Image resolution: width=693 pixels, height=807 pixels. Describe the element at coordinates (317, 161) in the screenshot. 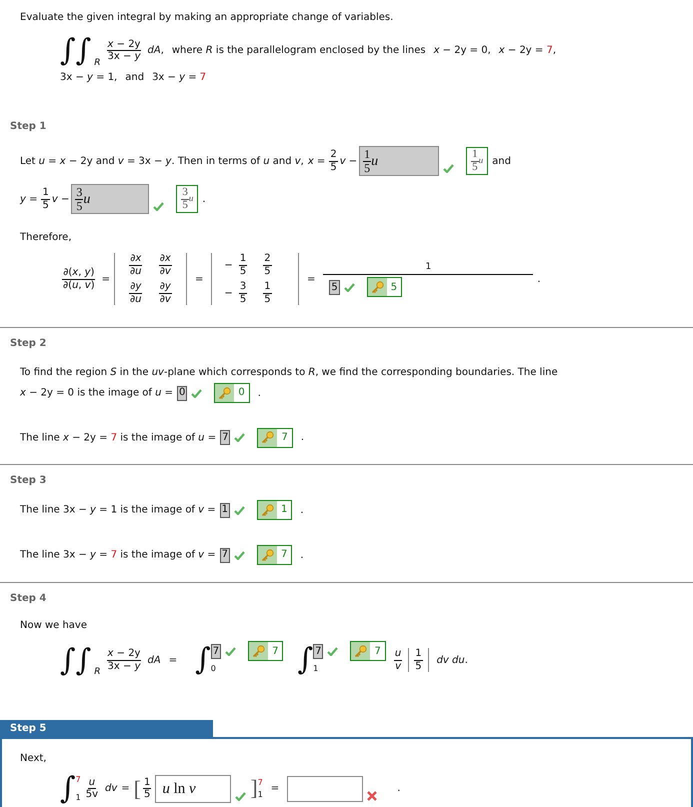

I see `equation-lhs: x =` at that location.